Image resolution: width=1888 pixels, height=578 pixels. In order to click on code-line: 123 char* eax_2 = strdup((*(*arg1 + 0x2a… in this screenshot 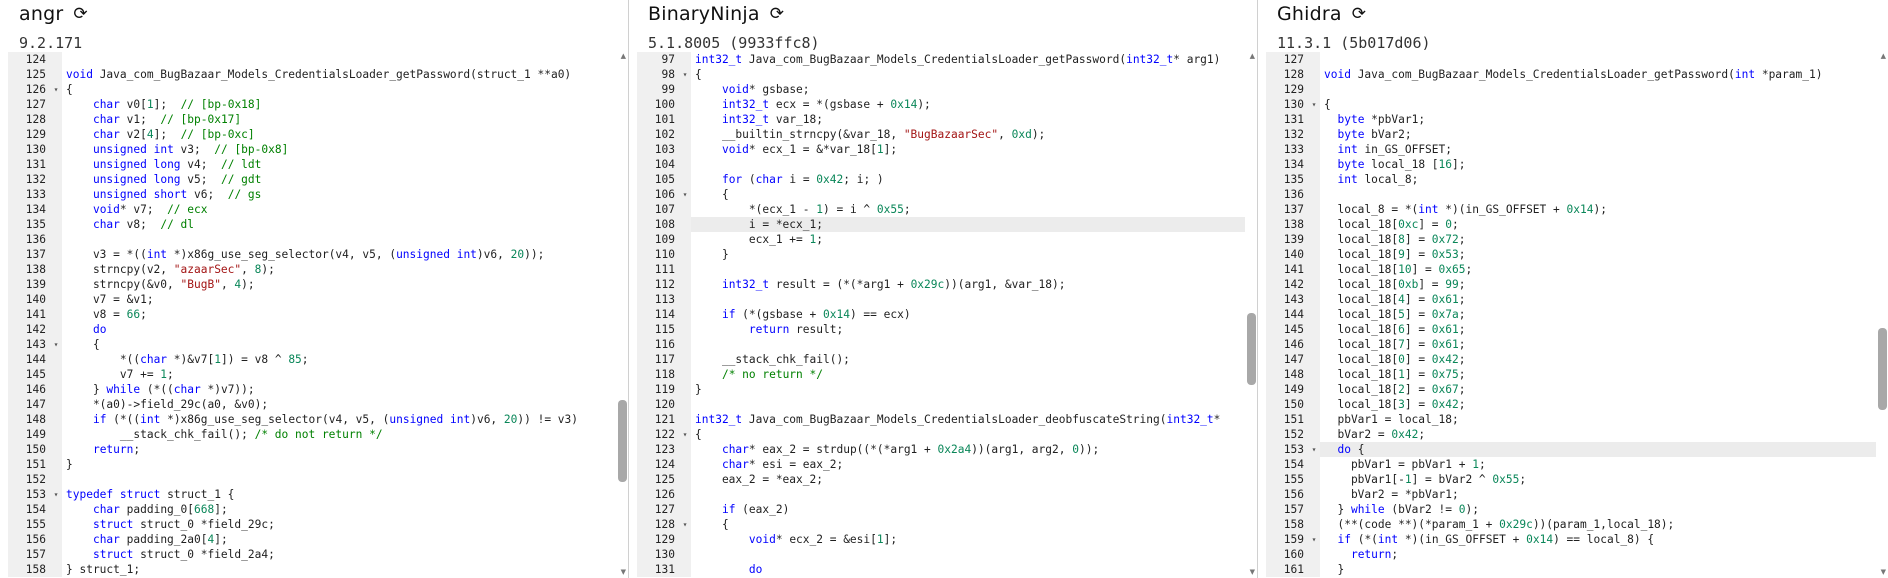, I will do `click(941, 449)`.